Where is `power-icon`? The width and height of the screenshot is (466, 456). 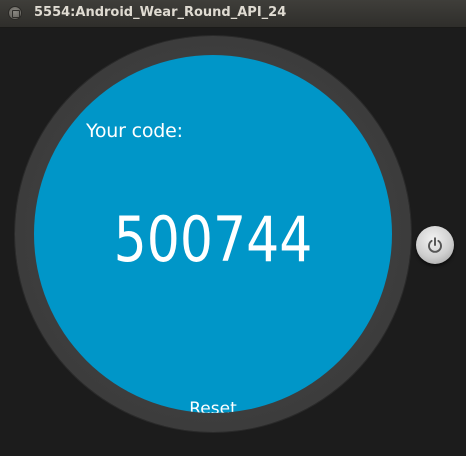
power-icon is located at coordinates (435, 245).